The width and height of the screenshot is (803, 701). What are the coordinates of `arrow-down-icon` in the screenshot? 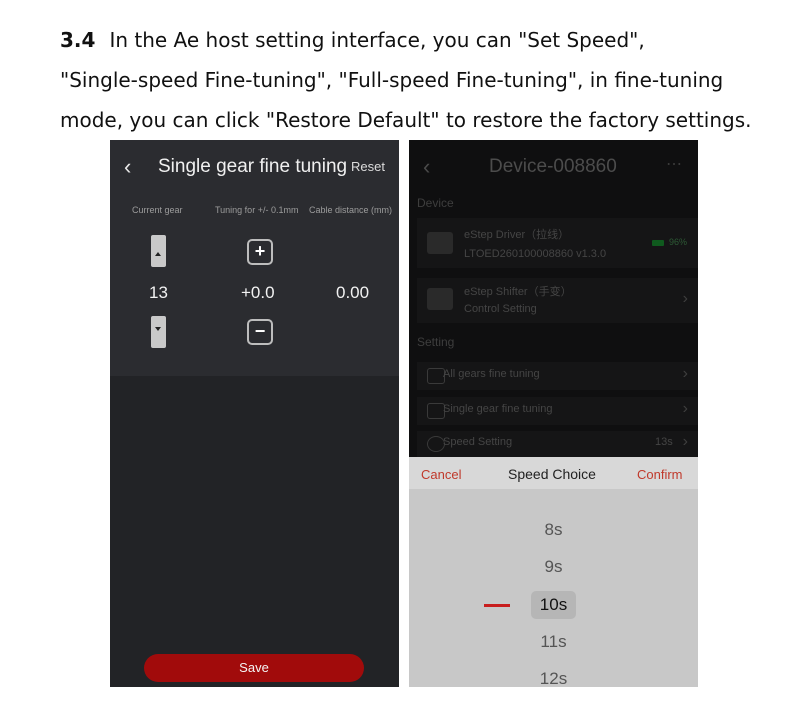 It's located at (158, 329).